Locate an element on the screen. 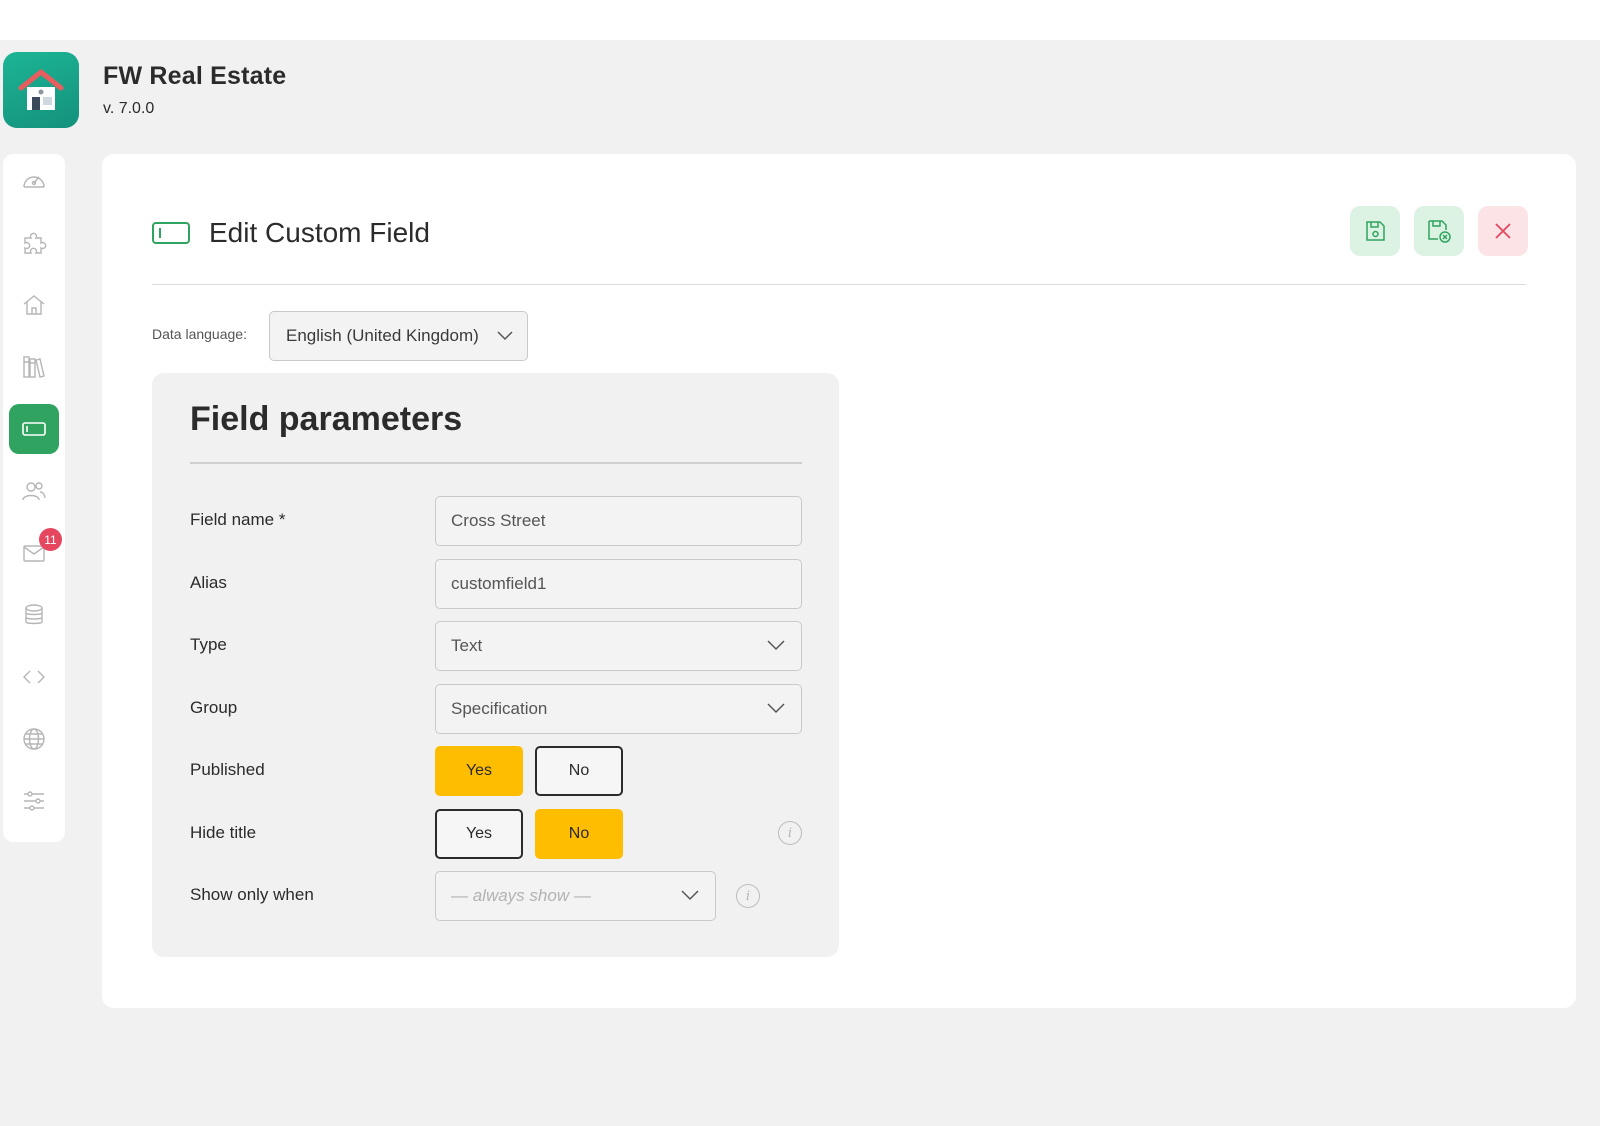 The width and height of the screenshot is (1600, 1126). puzzle-icon is located at coordinates (35, 243).